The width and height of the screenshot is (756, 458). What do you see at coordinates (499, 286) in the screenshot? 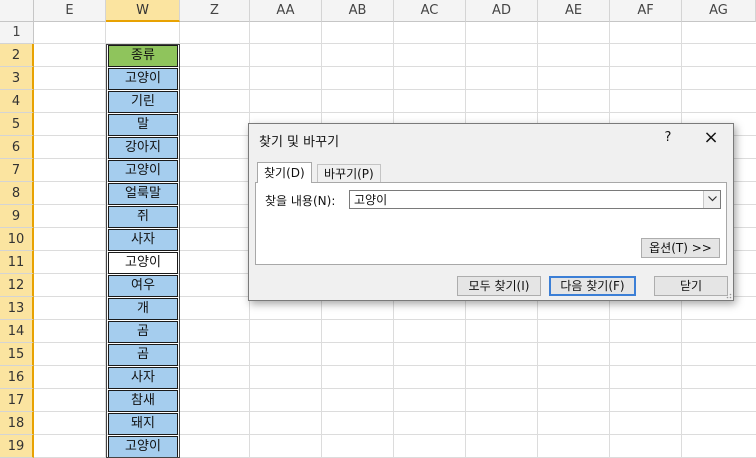
I see `find-all-button: 모두 찾기(I)` at bounding box center [499, 286].